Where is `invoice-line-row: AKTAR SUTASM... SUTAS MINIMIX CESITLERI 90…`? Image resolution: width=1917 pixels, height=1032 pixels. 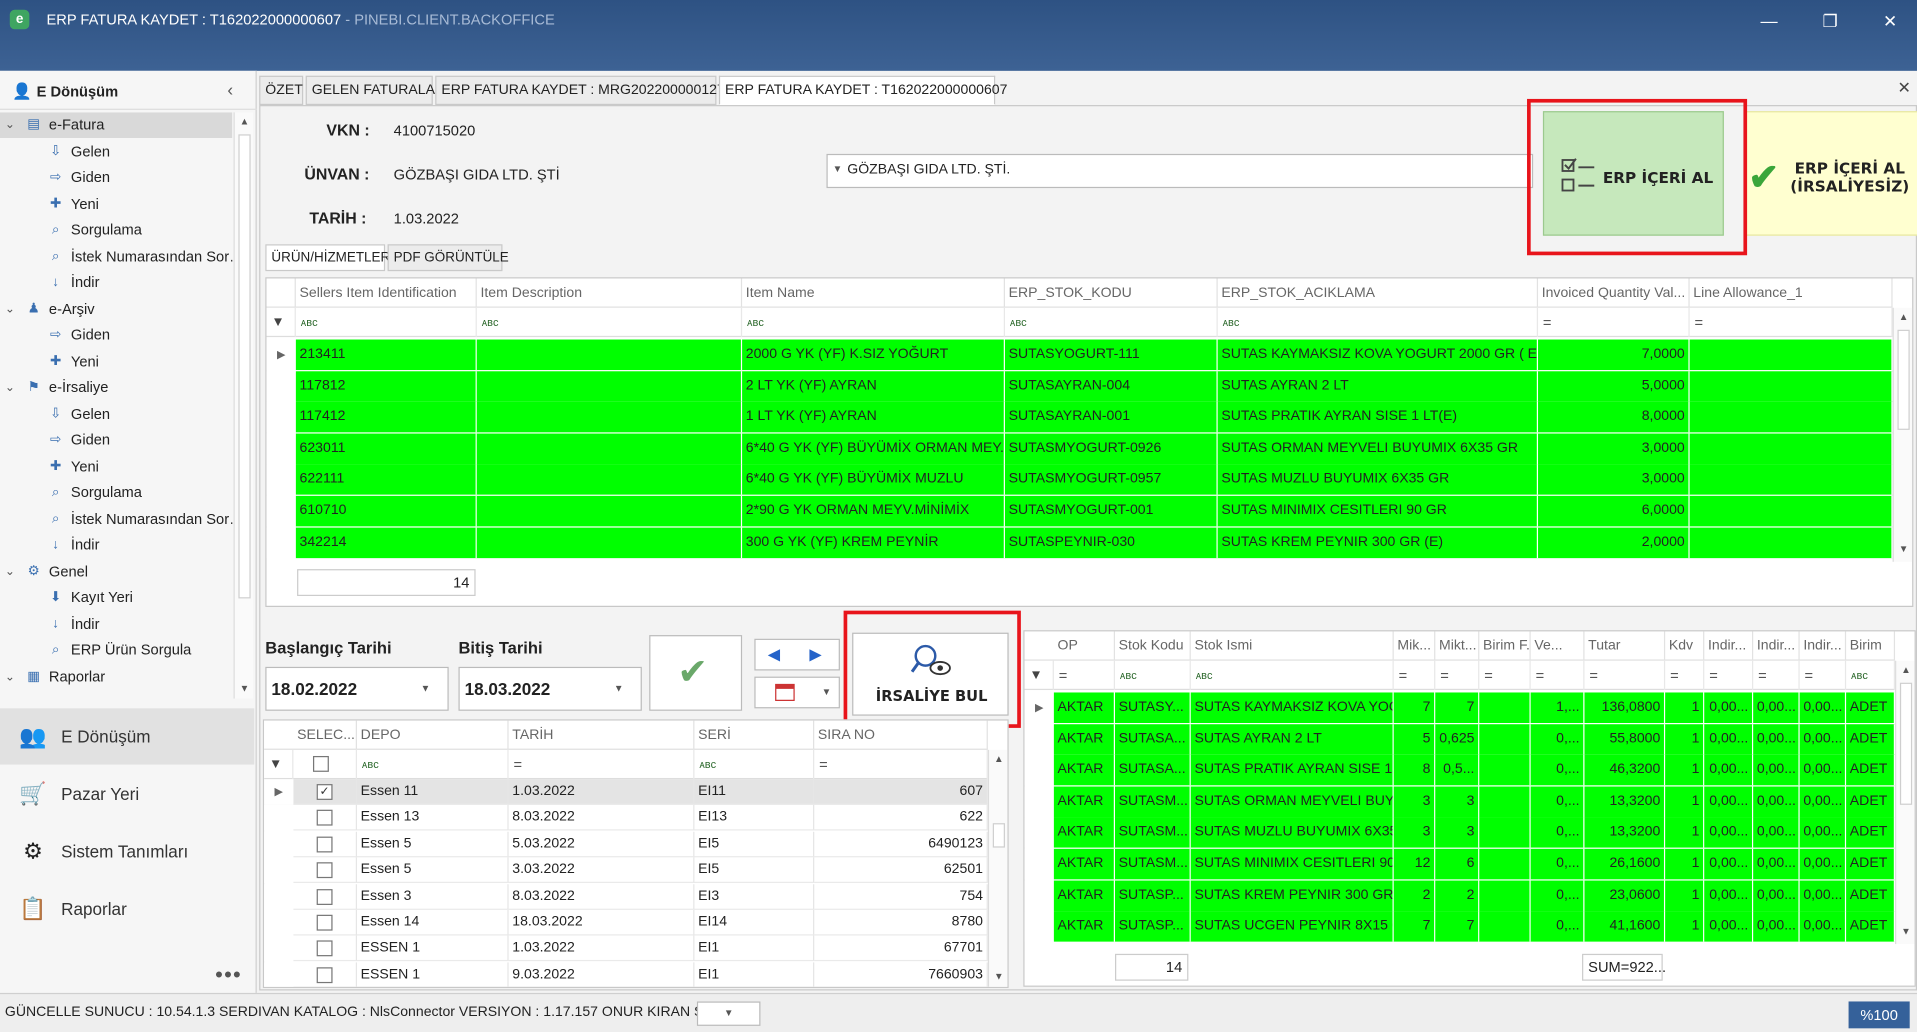
invoice-line-row: AKTAR SUTASM... SUTAS MINIMIX CESITLERI 90… is located at coordinates (1460, 864).